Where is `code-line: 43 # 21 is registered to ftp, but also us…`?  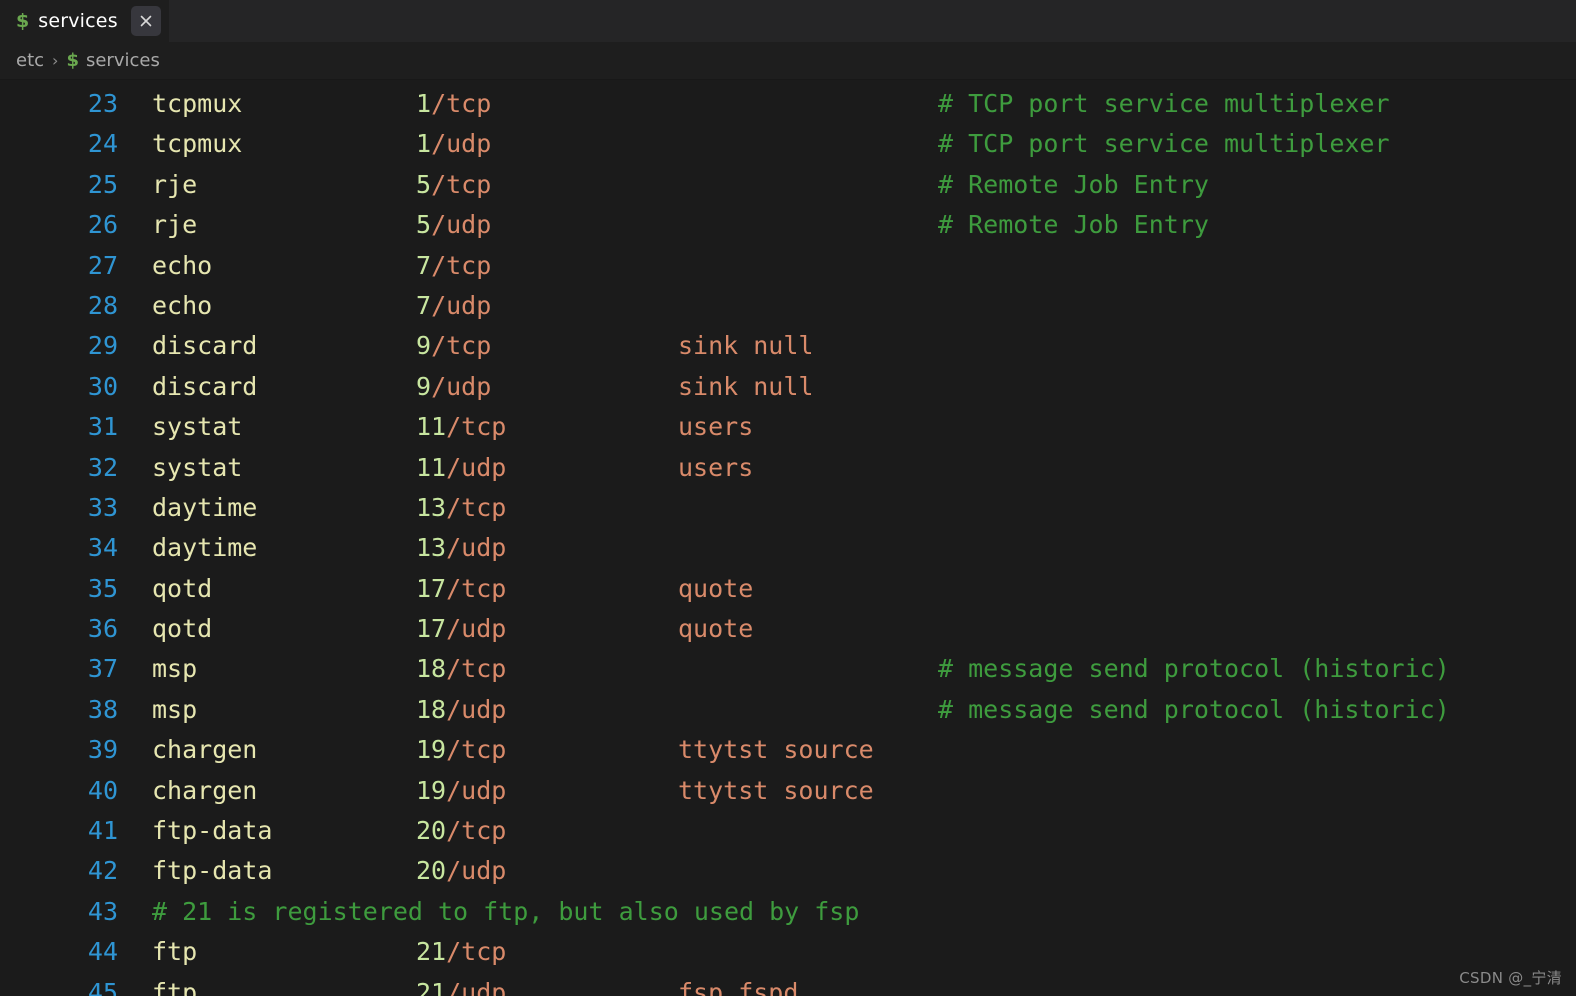
code-line: 43 # 21 is registered to ftp, but also us… is located at coordinates (788, 912).